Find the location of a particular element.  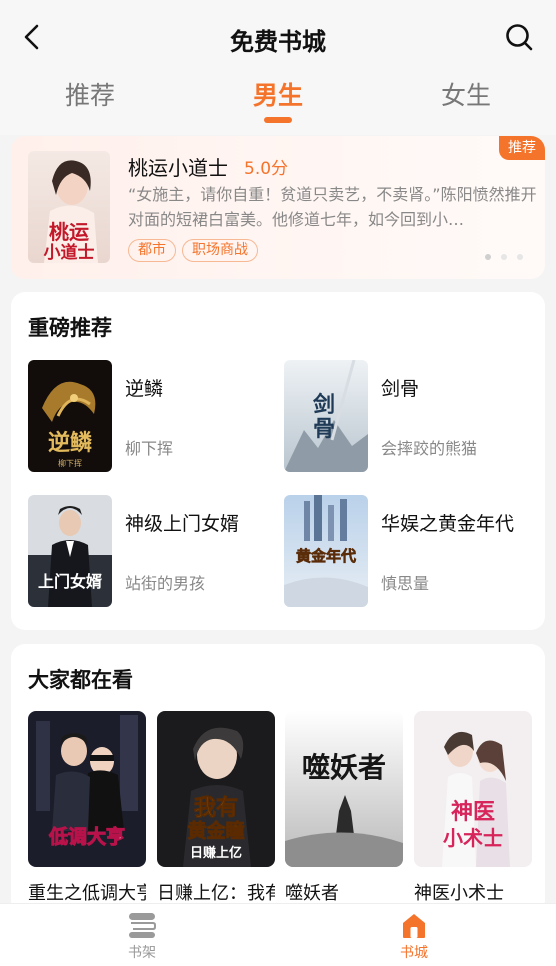

banner-book-title: 桃运小道士 is located at coordinates (178, 166).